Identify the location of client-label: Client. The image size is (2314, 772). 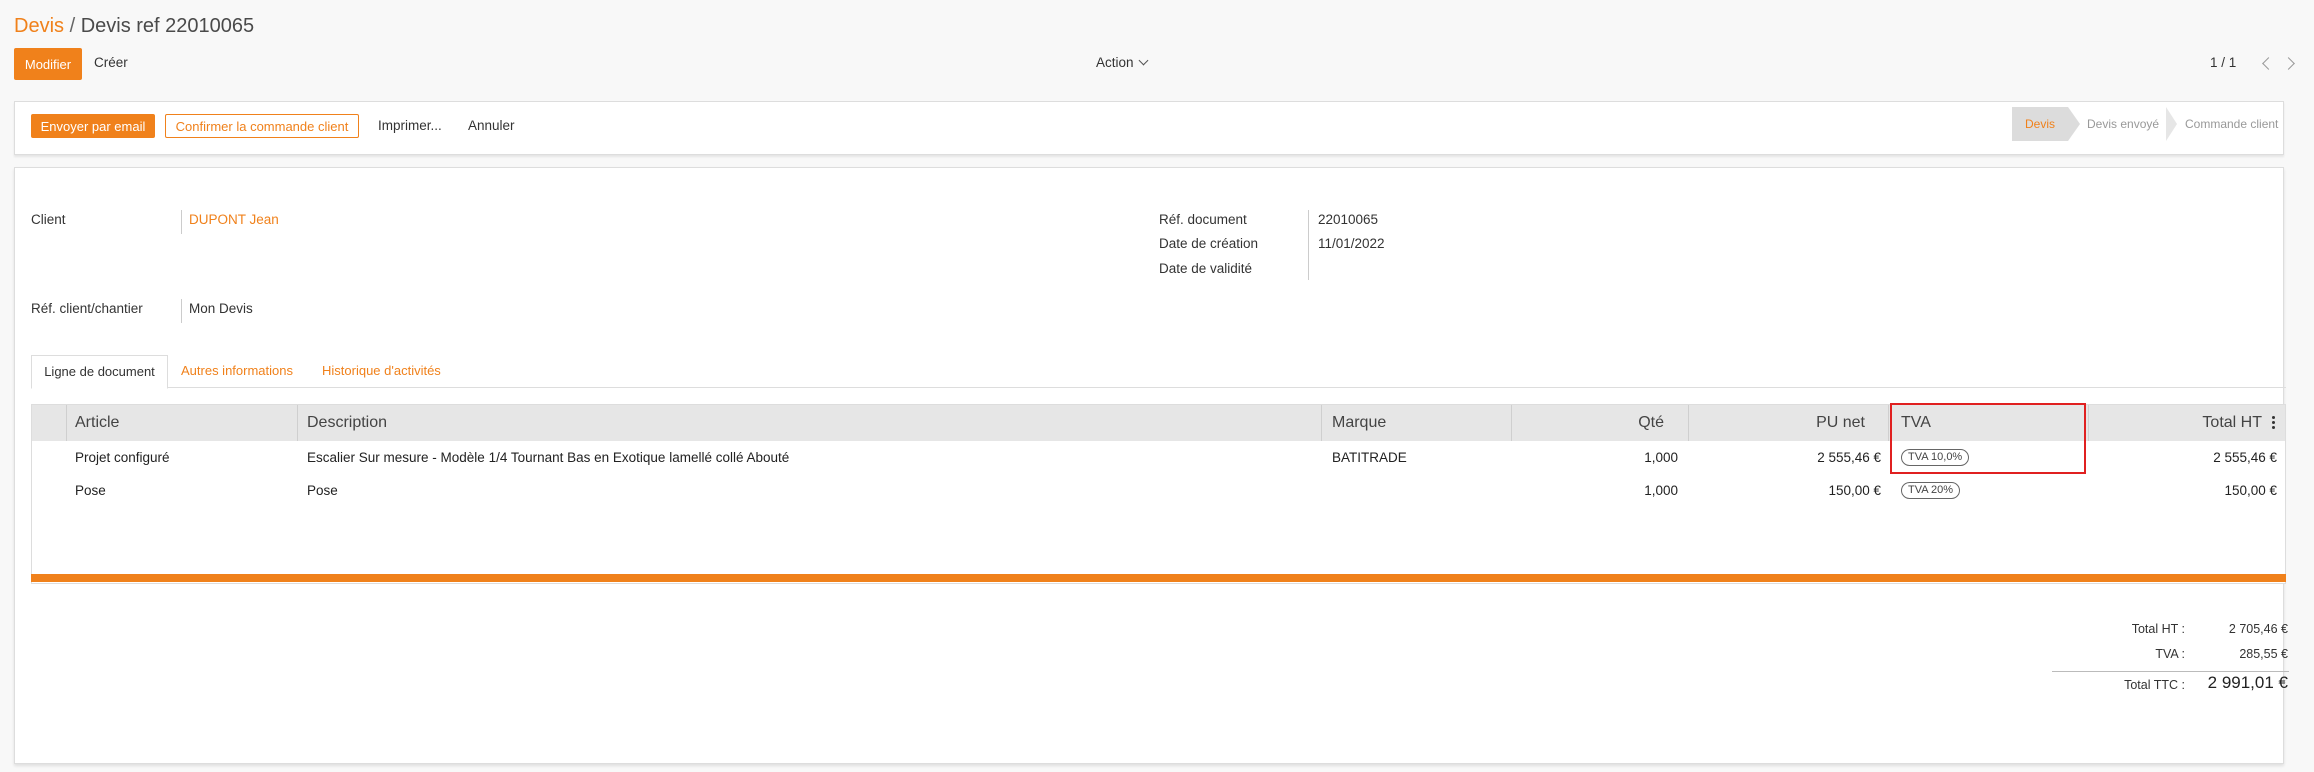
(48, 219).